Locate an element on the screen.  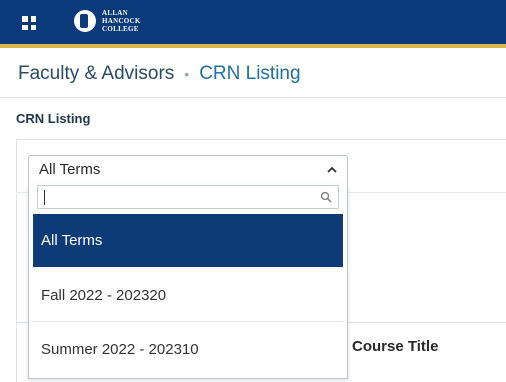
term-option-label: Fall 2022 - 202320 is located at coordinates (104, 295).